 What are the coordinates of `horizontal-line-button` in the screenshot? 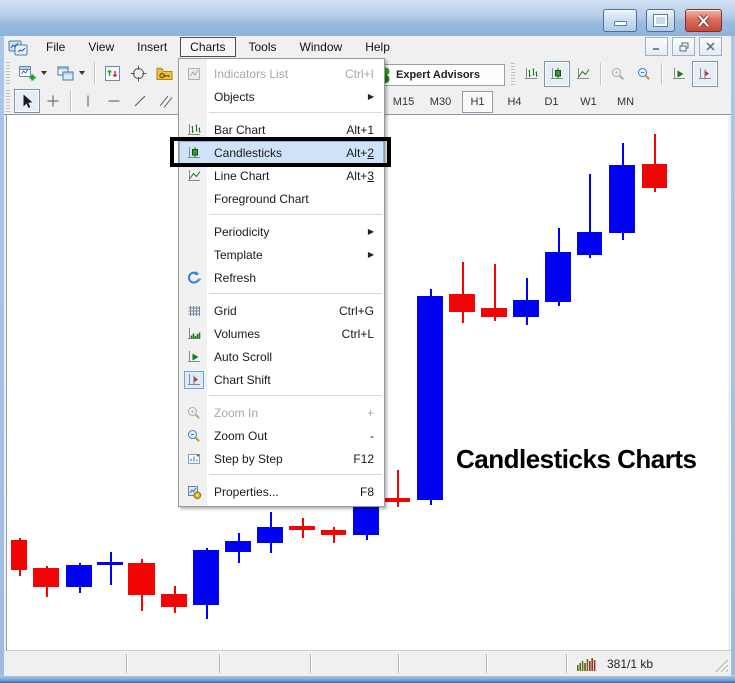 It's located at (114, 101).